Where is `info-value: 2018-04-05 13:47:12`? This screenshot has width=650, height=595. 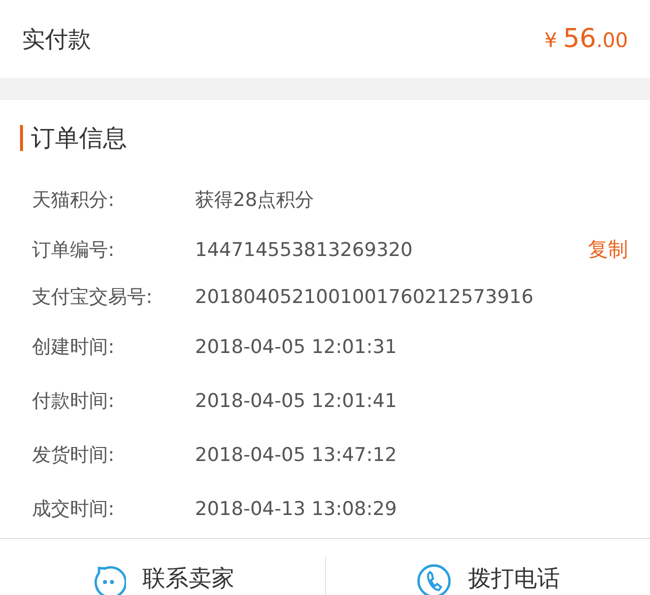 info-value: 2018-04-05 13:47:12 is located at coordinates (296, 455).